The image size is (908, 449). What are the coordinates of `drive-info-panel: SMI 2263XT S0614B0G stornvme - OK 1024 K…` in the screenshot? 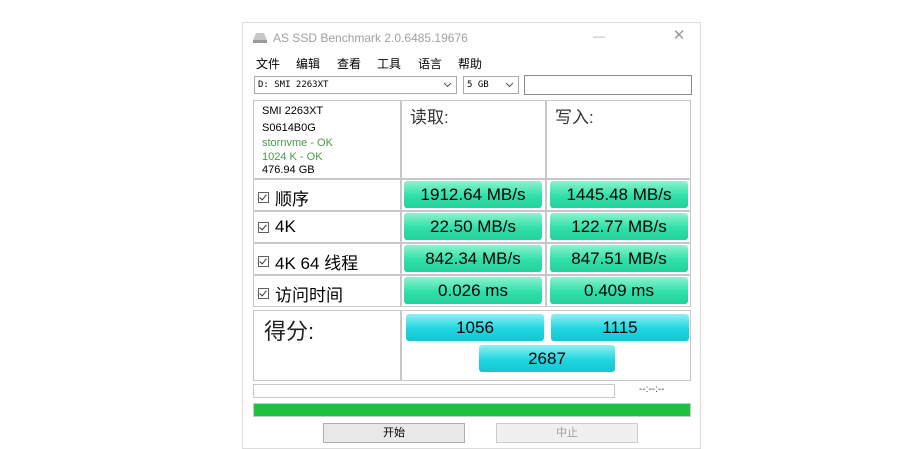 It's located at (327, 139).